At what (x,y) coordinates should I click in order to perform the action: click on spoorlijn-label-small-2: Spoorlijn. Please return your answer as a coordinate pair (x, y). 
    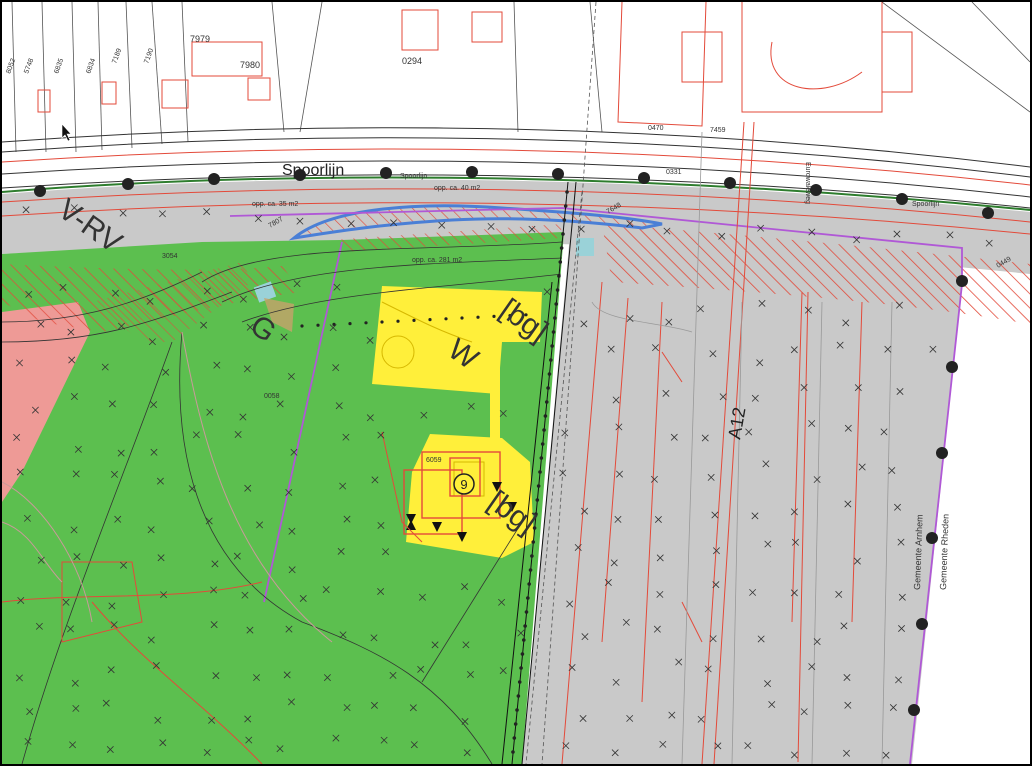
    Looking at the image, I should click on (925, 204).